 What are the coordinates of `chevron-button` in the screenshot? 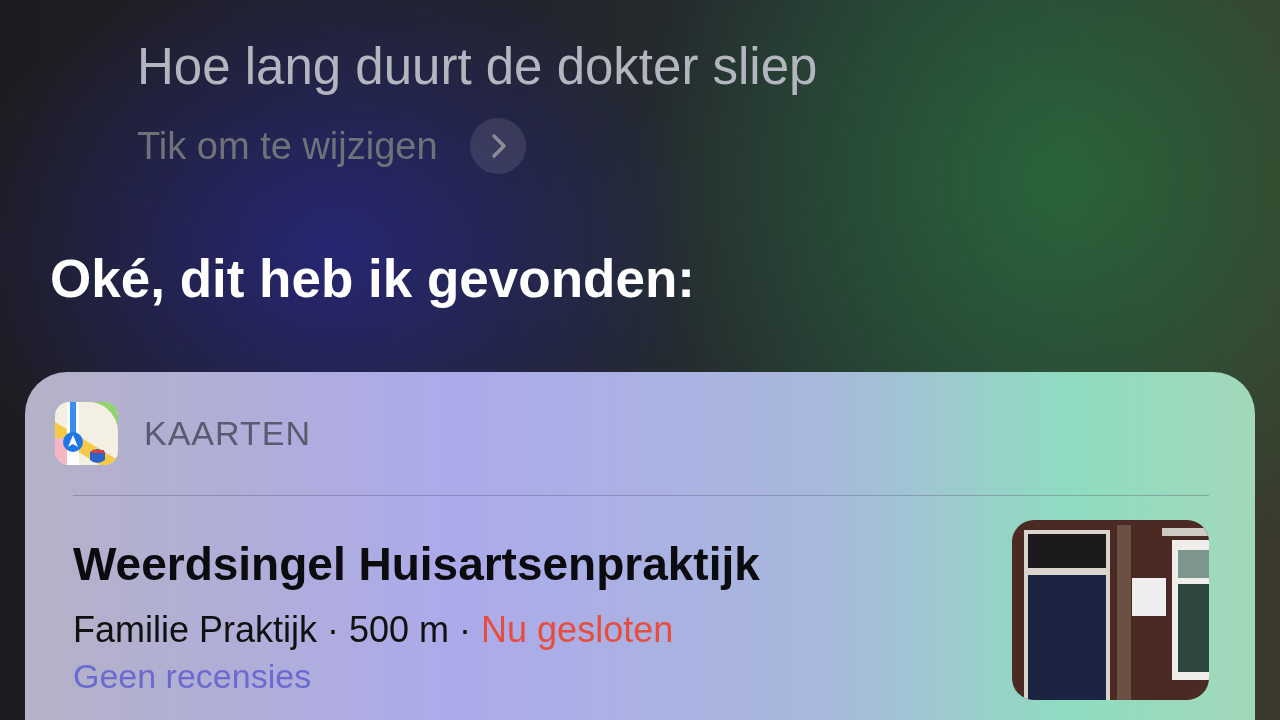 It's located at (497, 146).